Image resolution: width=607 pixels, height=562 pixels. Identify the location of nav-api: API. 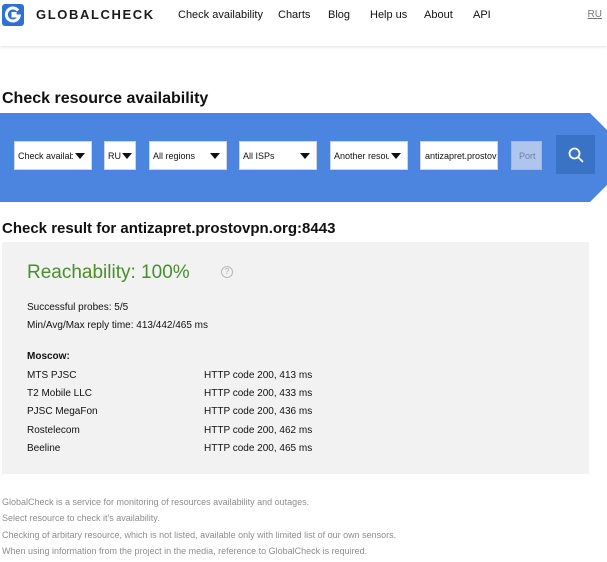
(482, 15).